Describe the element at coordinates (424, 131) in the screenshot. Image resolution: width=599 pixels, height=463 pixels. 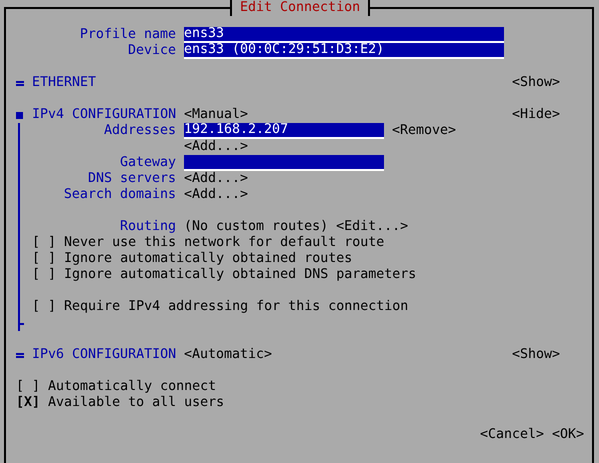
I see `remove-button: <Remove>` at that location.